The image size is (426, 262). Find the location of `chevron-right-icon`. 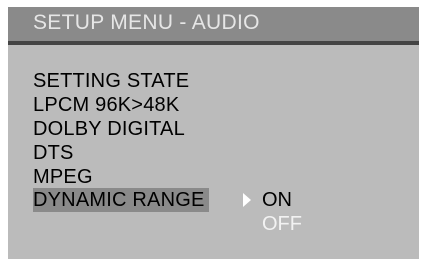

chevron-right-icon is located at coordinates (247, 200).